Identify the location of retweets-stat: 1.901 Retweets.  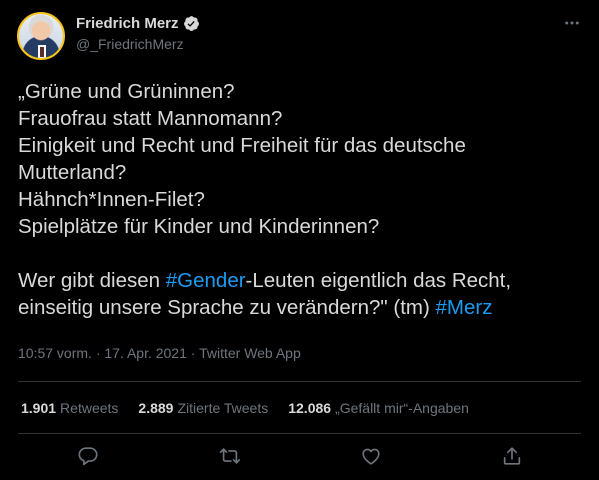
(69, 408).